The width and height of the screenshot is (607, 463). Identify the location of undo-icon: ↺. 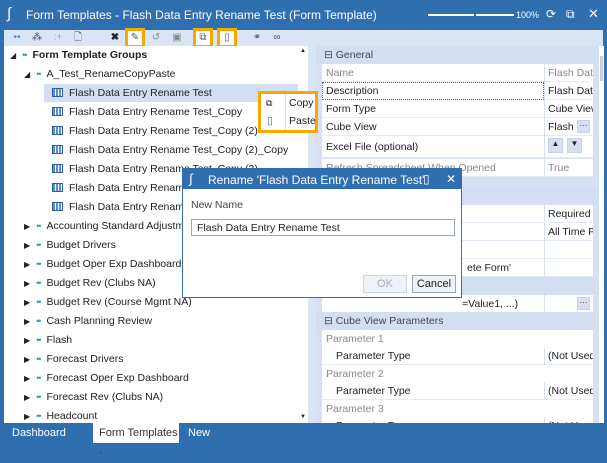
(156, 38).